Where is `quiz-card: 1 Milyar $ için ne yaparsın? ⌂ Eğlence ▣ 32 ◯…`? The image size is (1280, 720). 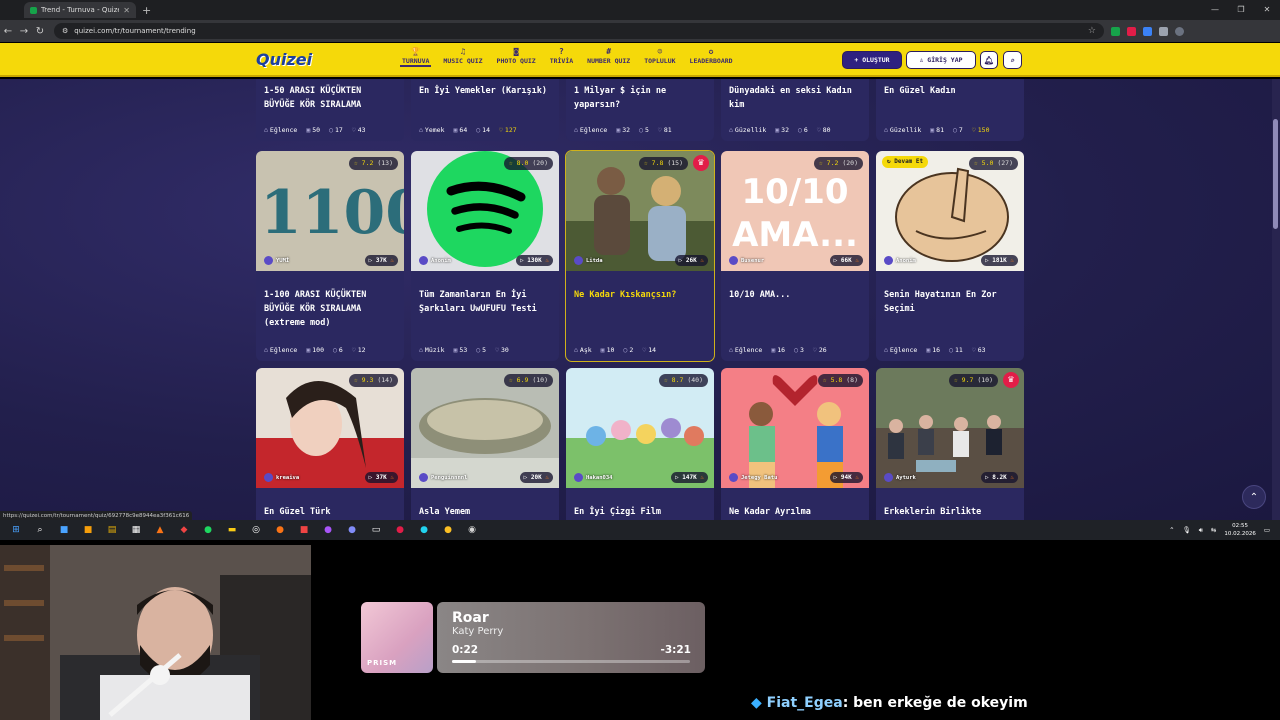 quiz-card: 1 Milyar $ için ne yaparsın? ⌂ Eğlence ▣ 32 ◯… is located at coordinates (640, 110).